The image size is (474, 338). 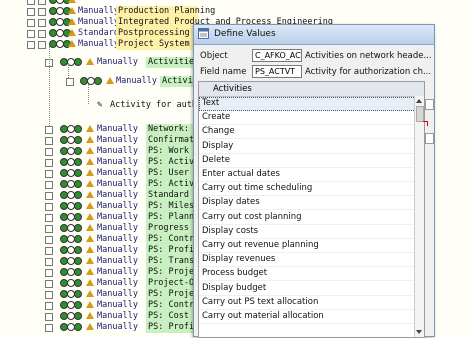 I want to click on list-item: Enter actual dates, so click(x=308, y=175).